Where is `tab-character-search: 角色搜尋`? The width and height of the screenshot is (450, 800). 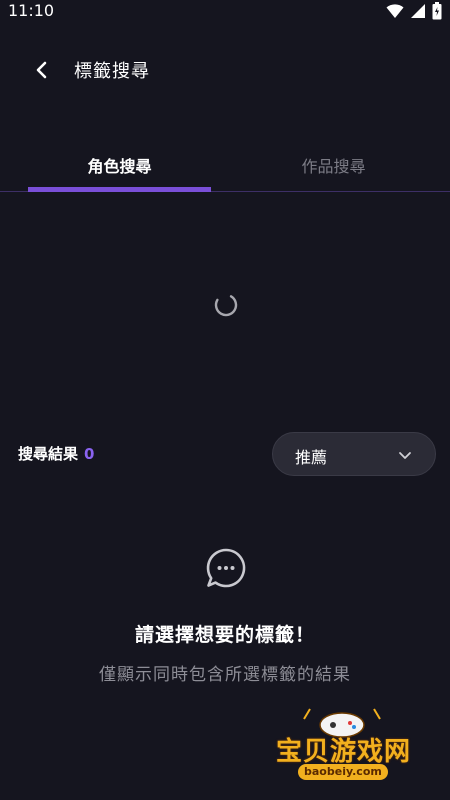 tab-character-search: 角色搜尋 is located at coordinates (119, 165).